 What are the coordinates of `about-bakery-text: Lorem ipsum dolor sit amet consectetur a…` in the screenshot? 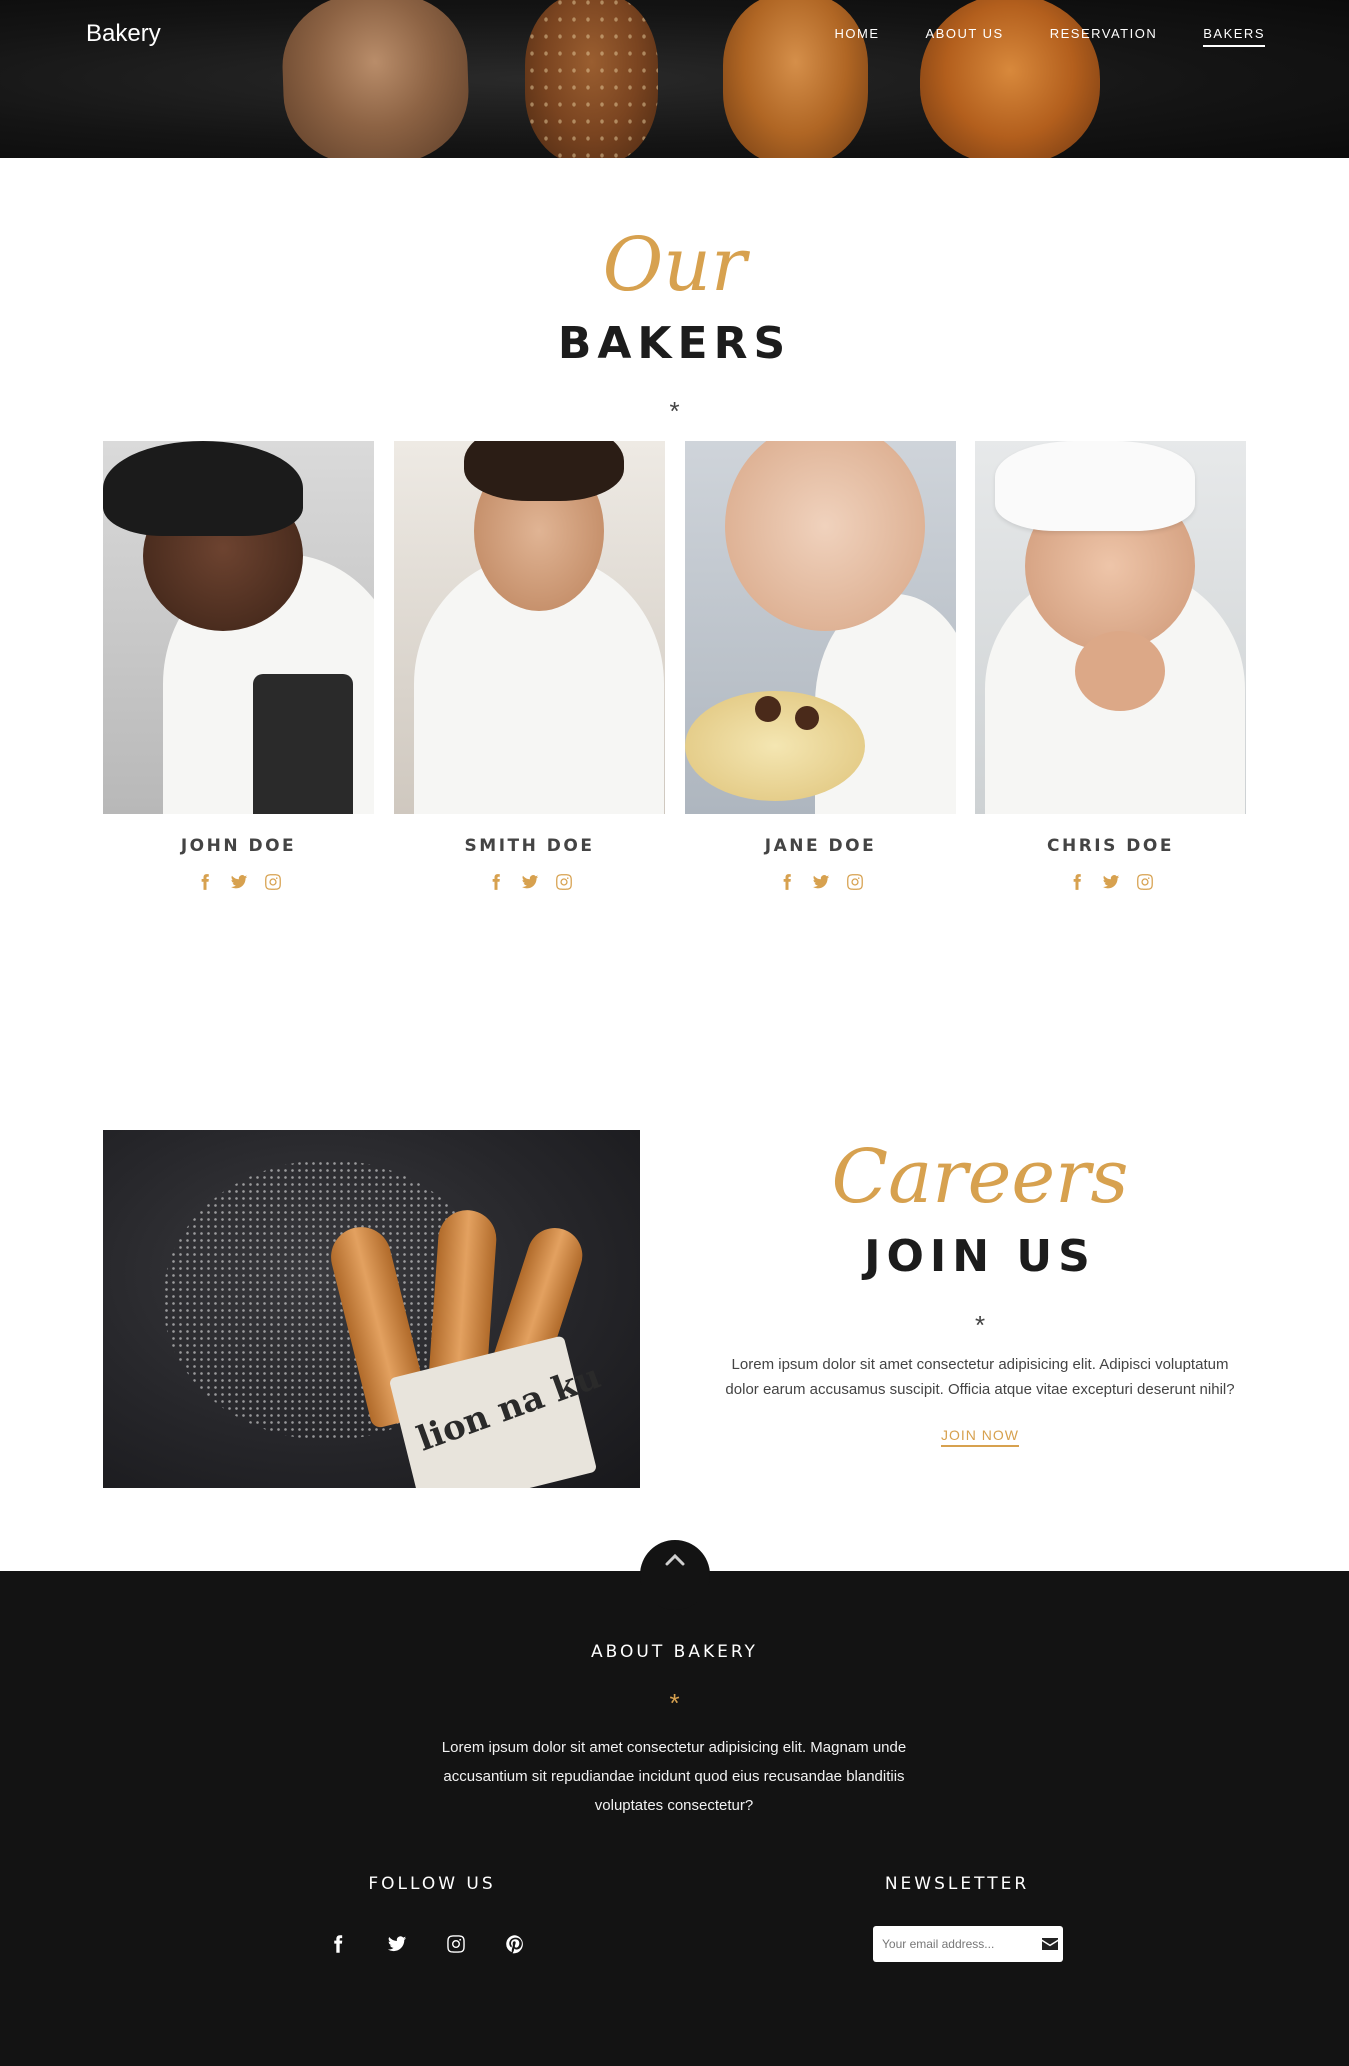 It's located at (674, 1776).